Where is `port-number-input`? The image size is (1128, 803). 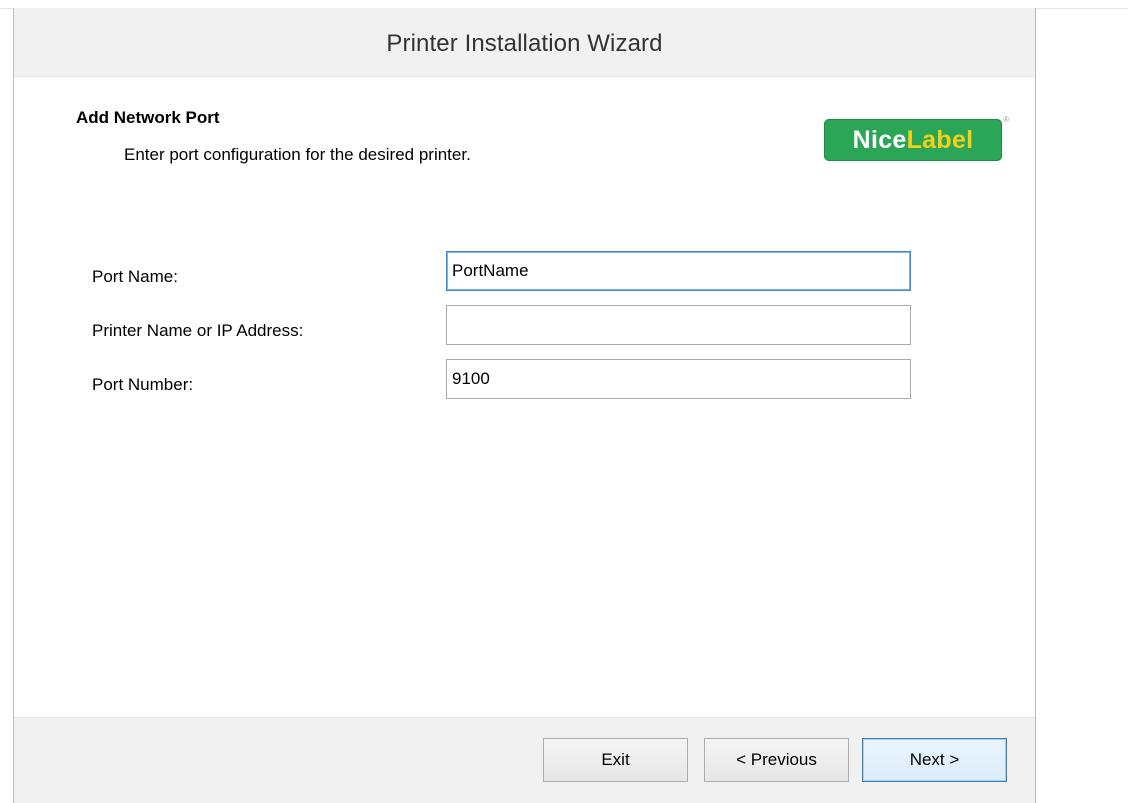
port-number-input is located at coordinates (678, 379).